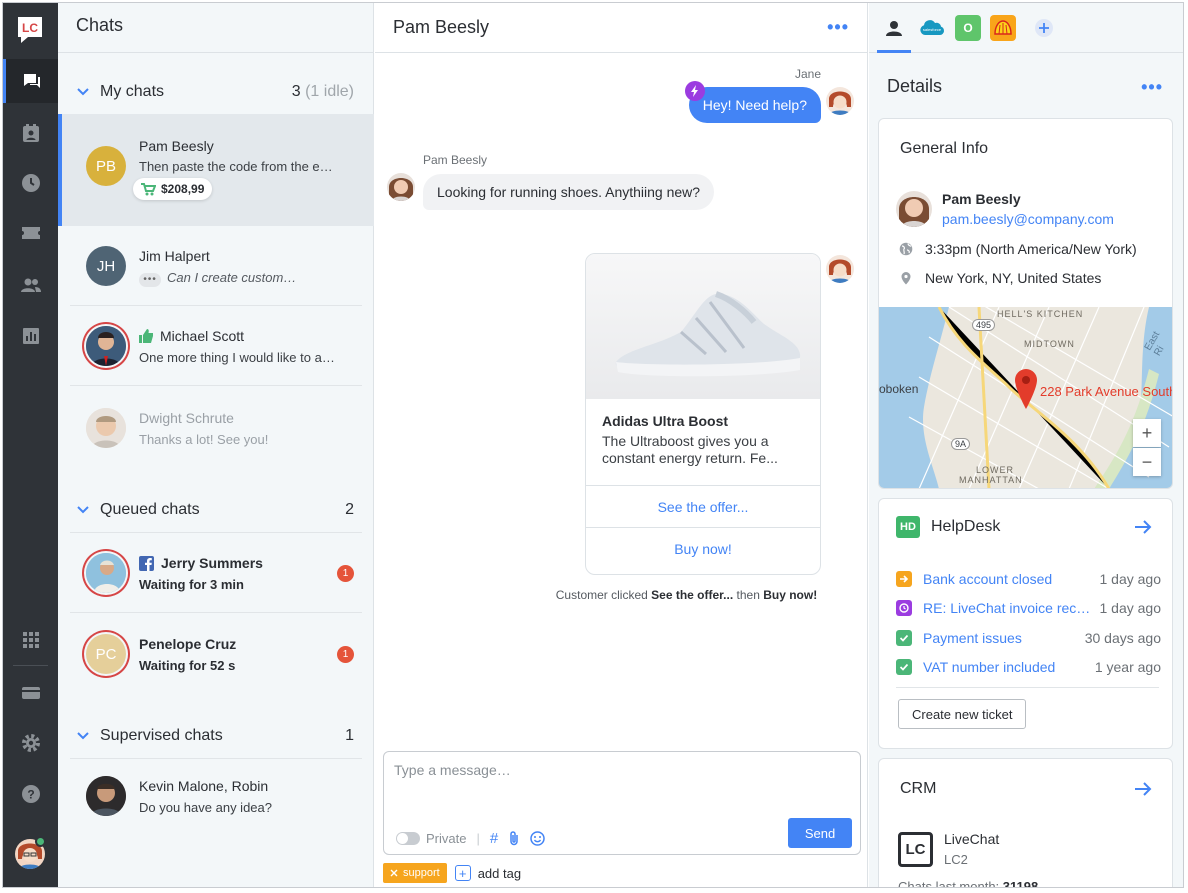 The width and height of the screenshot is (1188, 893). What do you see at coordinates (908, 527) in the screenshot?
I see `helpdesk-logo: HD` at bounding box center [908, 527].